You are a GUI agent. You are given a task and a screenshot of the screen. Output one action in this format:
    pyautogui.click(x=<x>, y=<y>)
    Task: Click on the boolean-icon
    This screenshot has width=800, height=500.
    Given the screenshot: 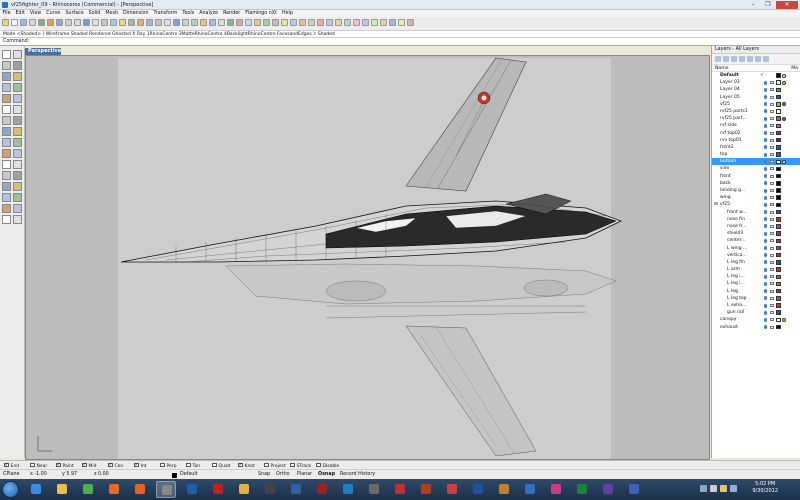 What is the action you would take?
    pyautogui.click(x=6, y=142)
    